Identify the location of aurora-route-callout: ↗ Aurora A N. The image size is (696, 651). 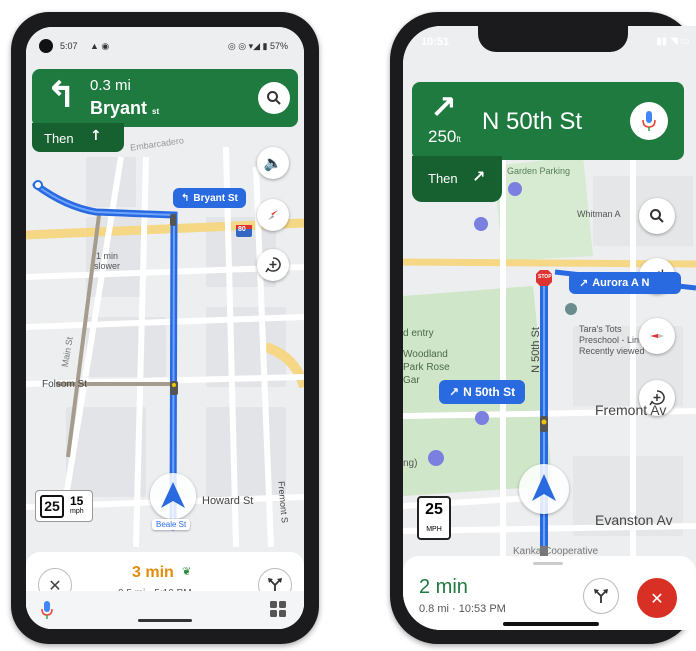
(625, 283).